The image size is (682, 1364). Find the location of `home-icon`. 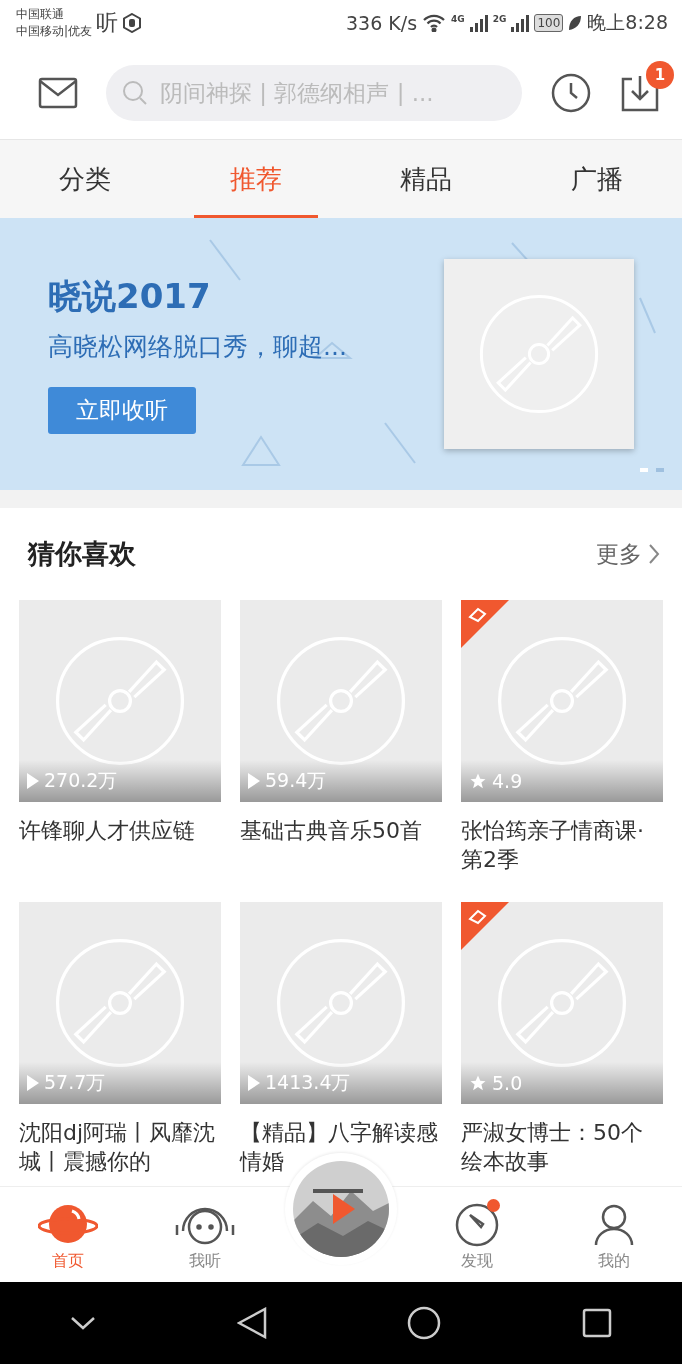

home-icon is located at coordinates (424, 1323).